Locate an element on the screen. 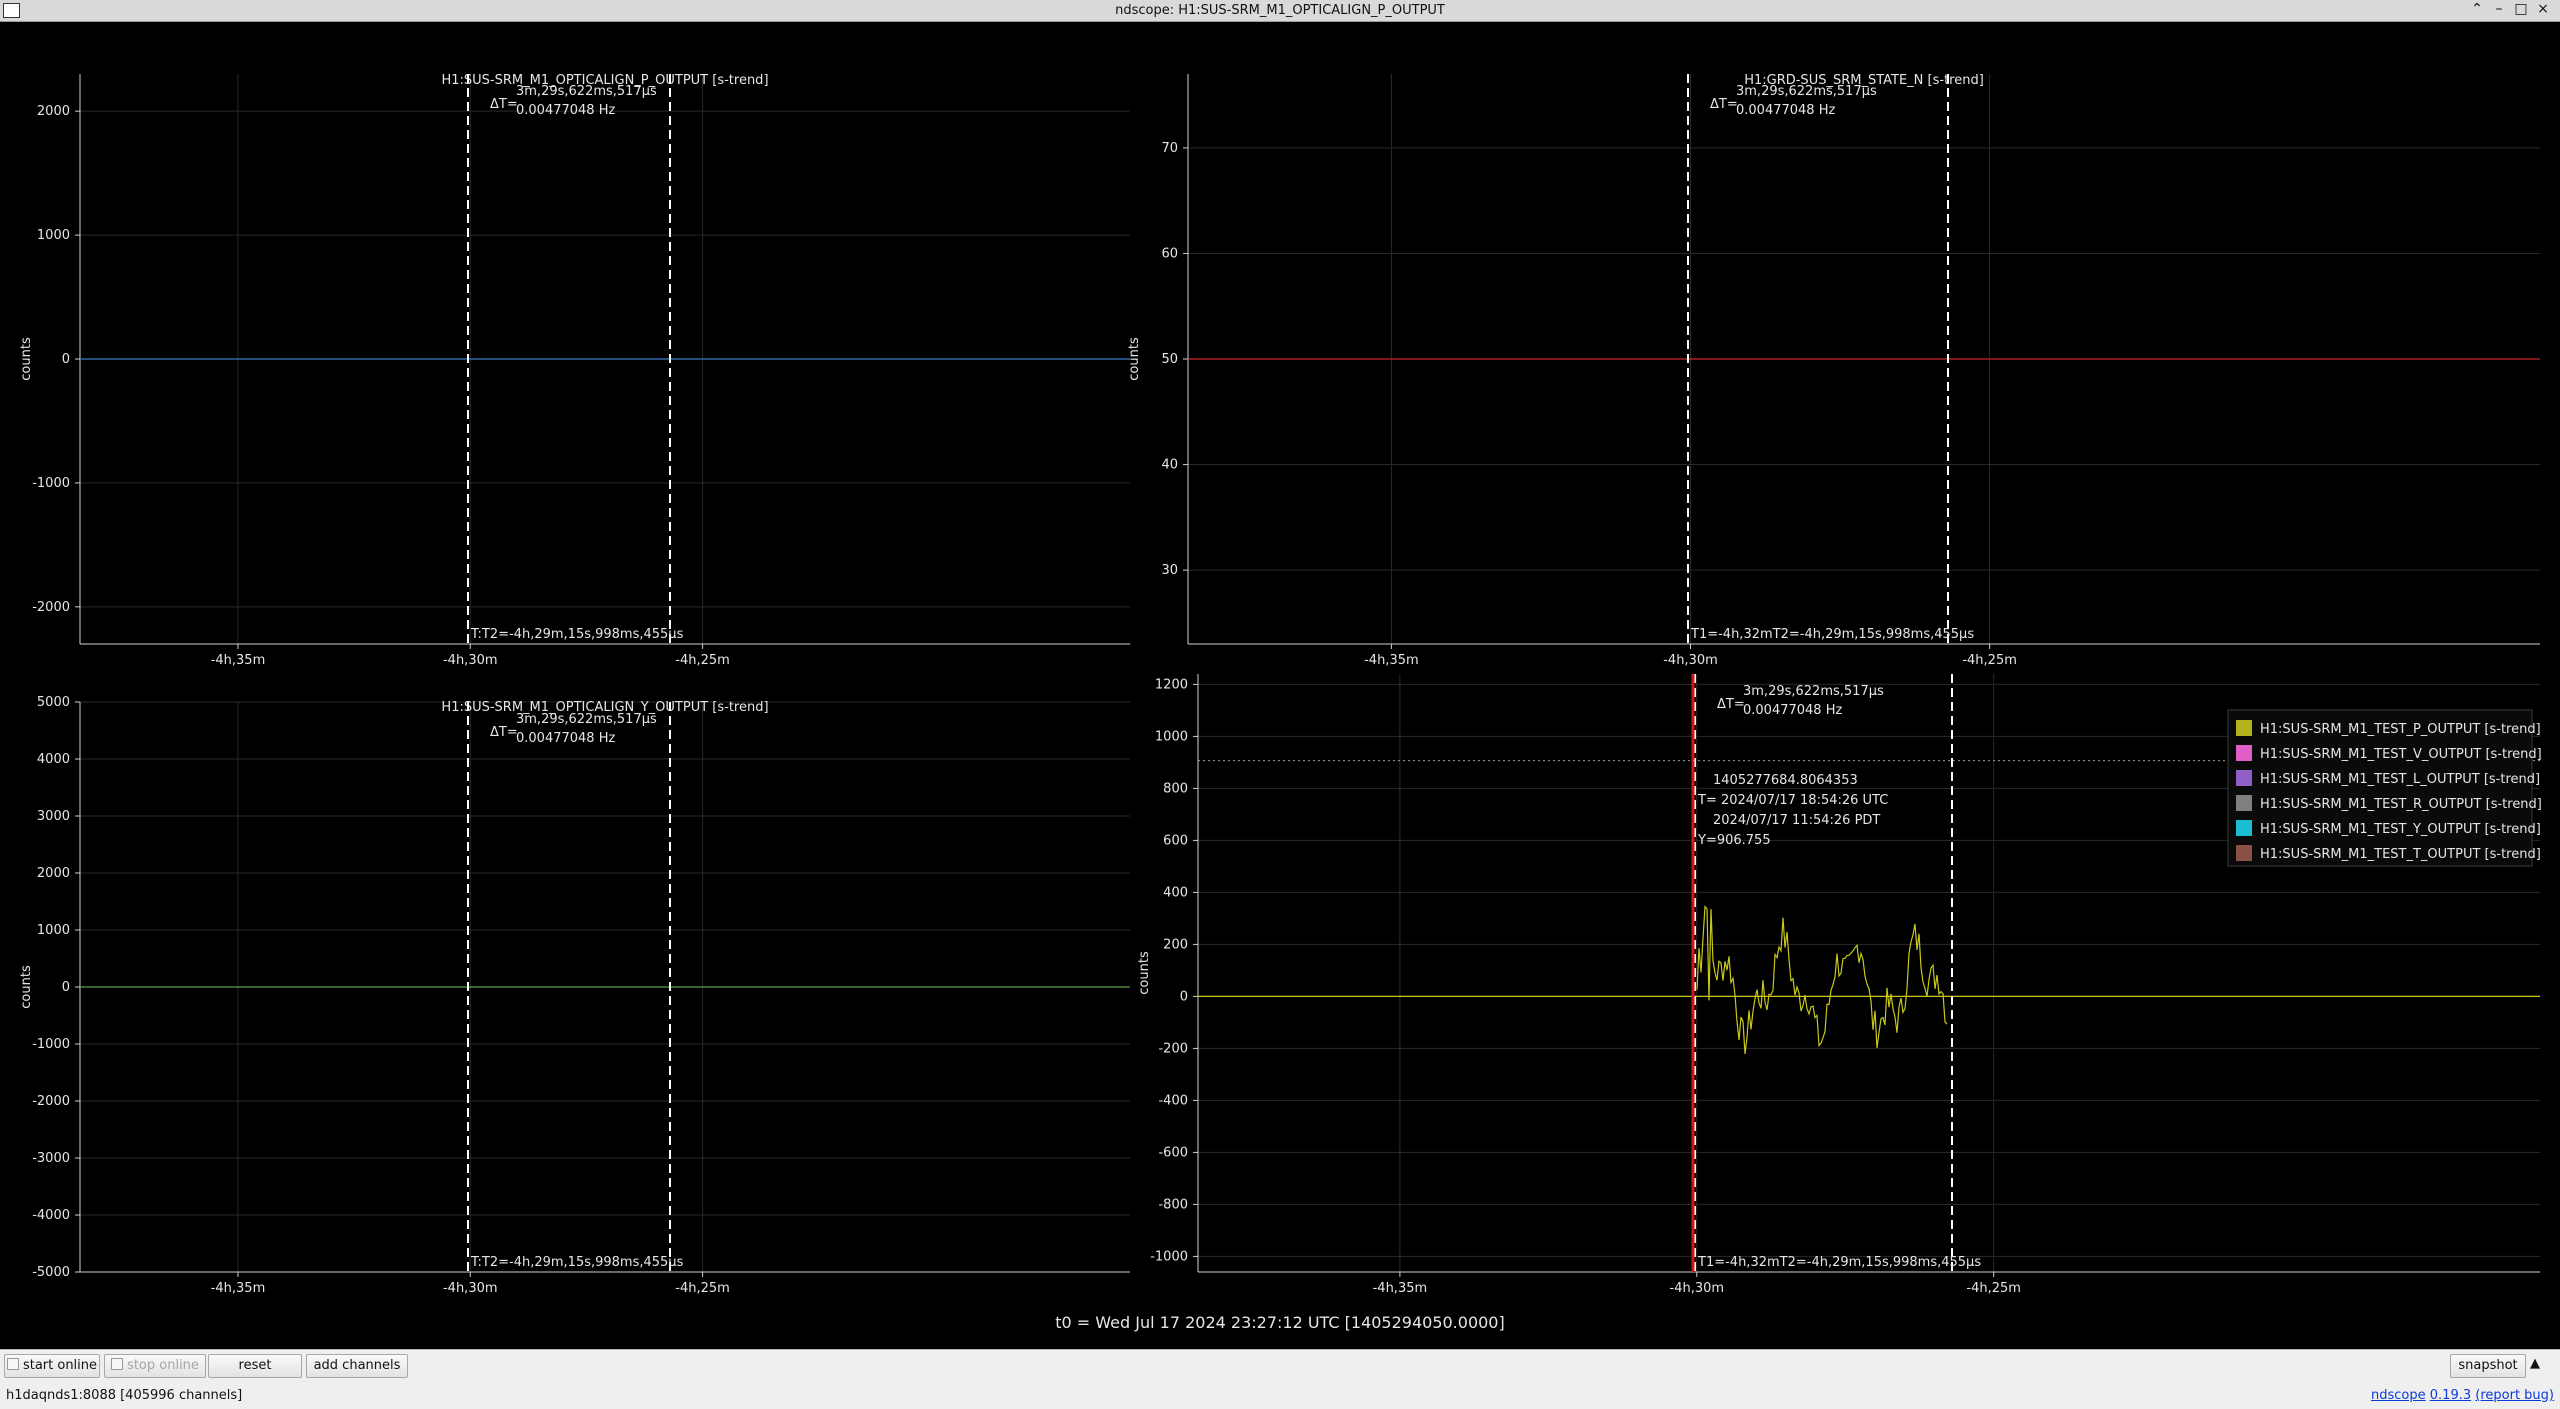  y-tick-label: 600 is located at coordinates (1175, 840).